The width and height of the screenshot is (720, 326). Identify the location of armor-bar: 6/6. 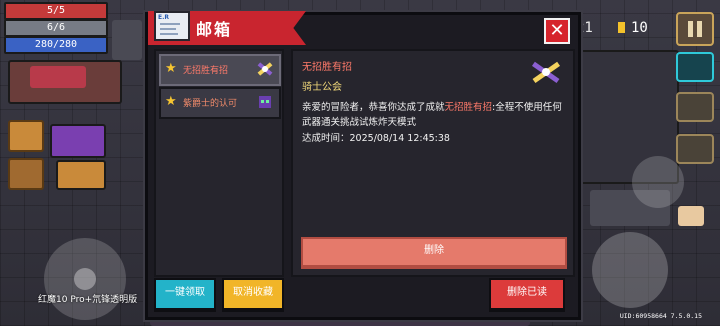
(56, 28).